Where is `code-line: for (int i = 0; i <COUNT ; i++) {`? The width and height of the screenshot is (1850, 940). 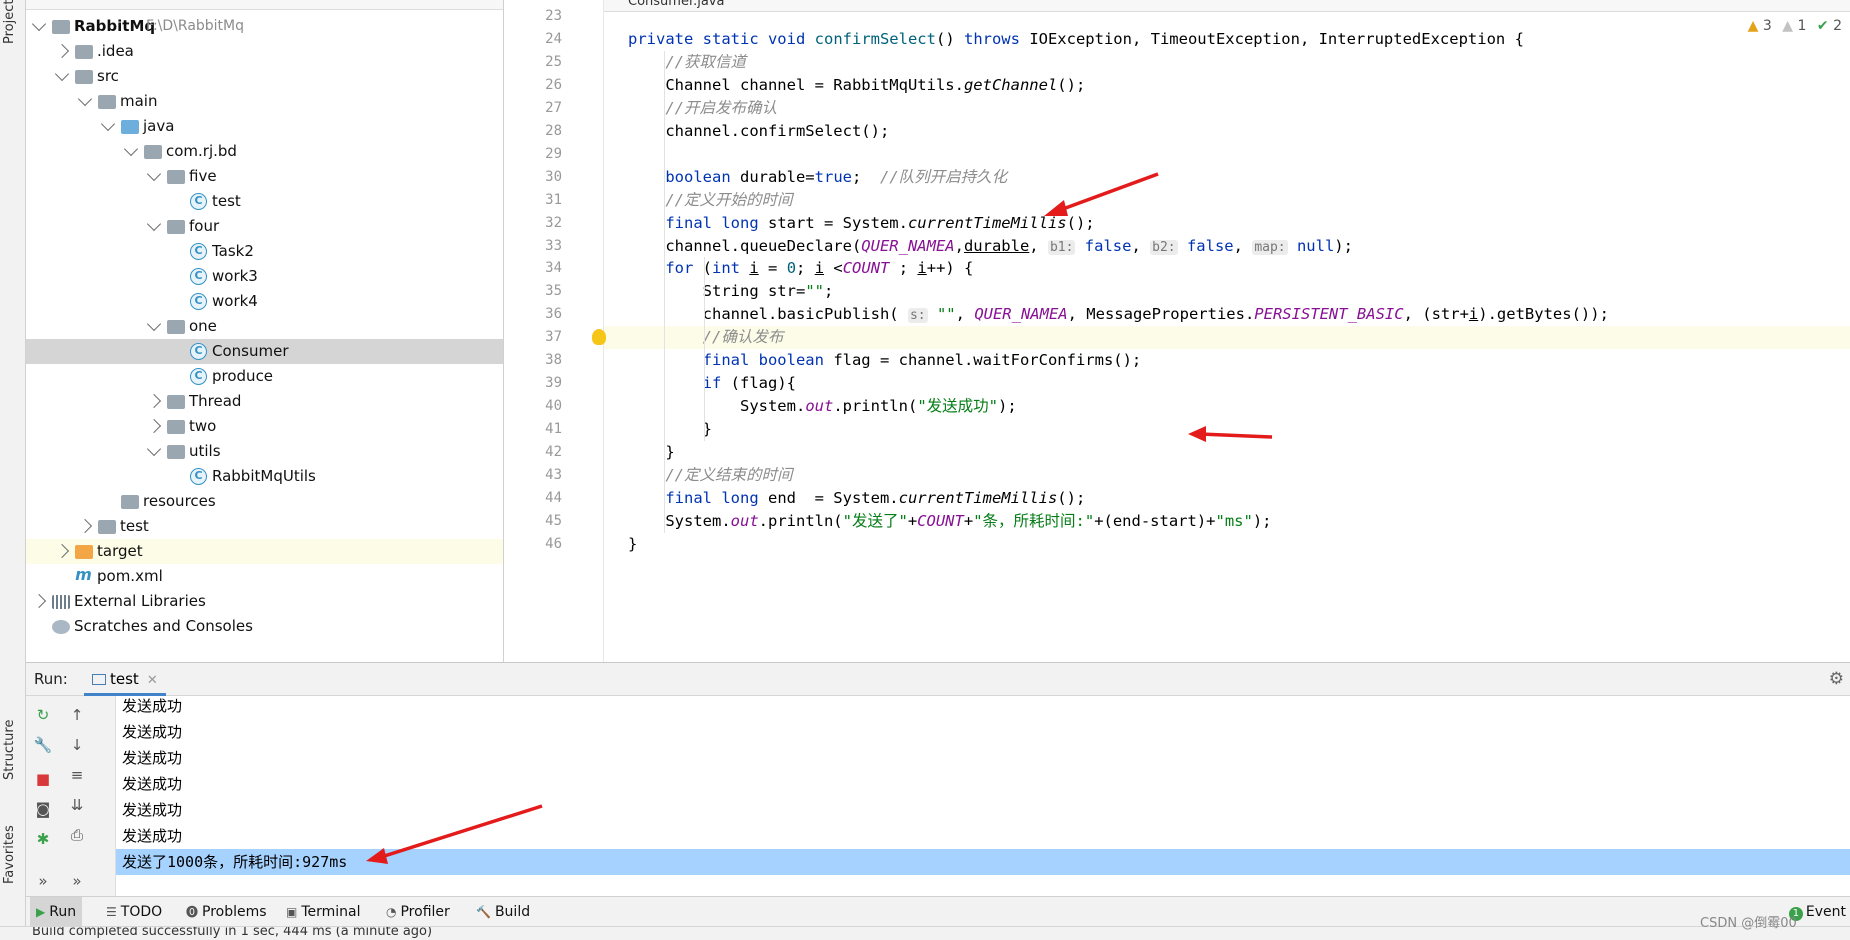
code-line: for (int i = 0; i <COUNT ; i++) { is located at coordinates (1177, 268).